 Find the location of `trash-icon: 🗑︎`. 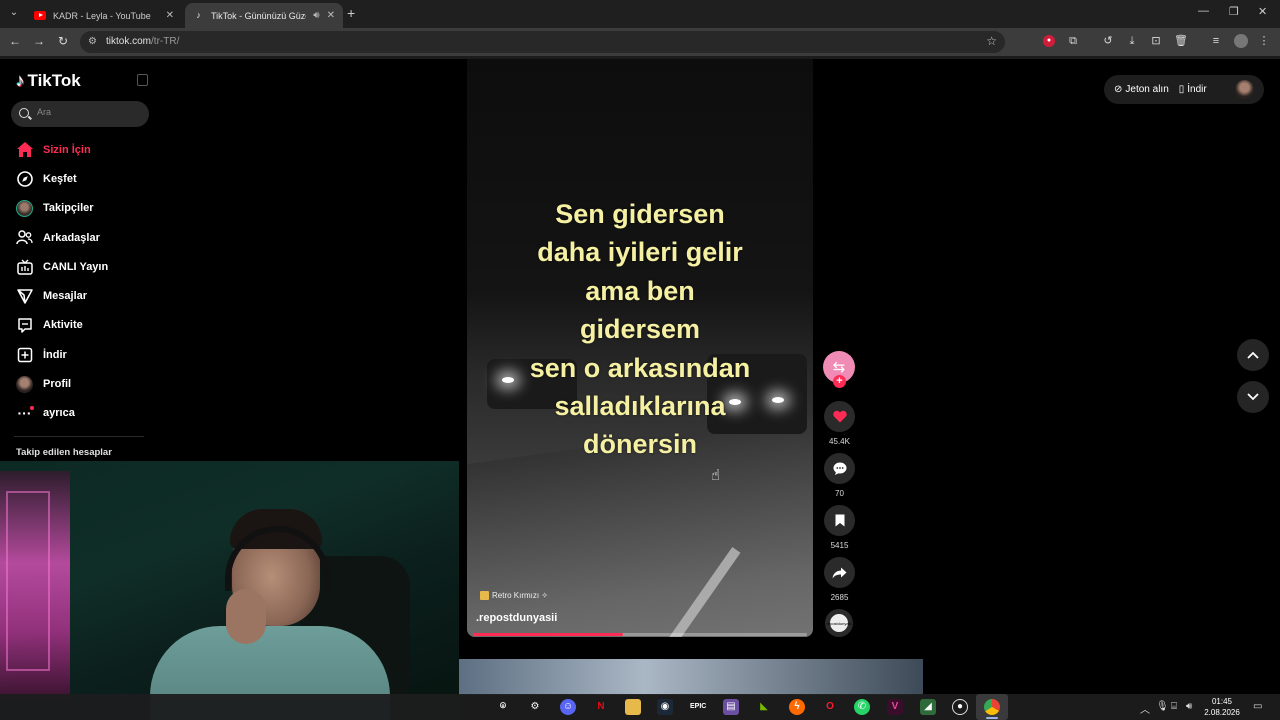

trash-icon: 🗑︎ is located at coordinates (1181, 41).